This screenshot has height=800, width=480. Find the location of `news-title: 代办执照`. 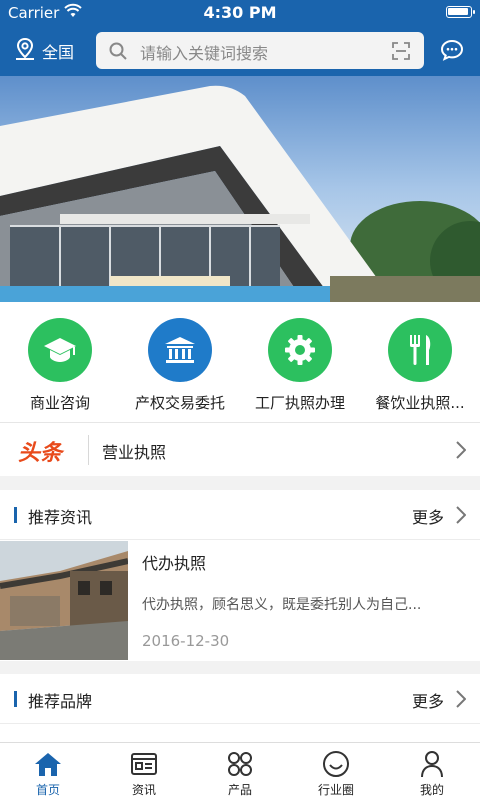

news-title: 代办执照 is located at coordinates (174, 563).